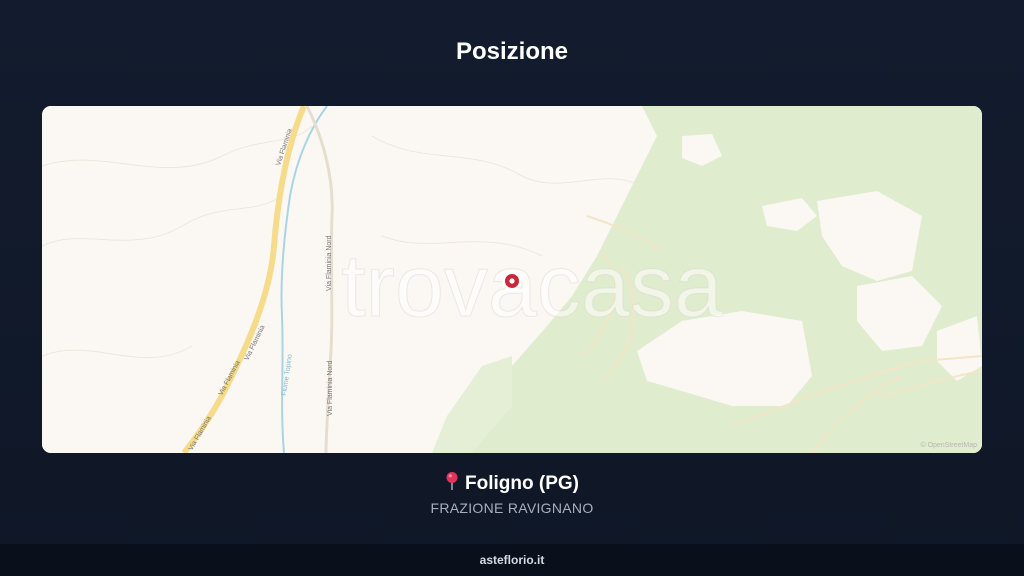  What do you see at coordinates (512, 51) in the screenshot?
I see `page-title: Posizione` at bounding box center [512, 51].